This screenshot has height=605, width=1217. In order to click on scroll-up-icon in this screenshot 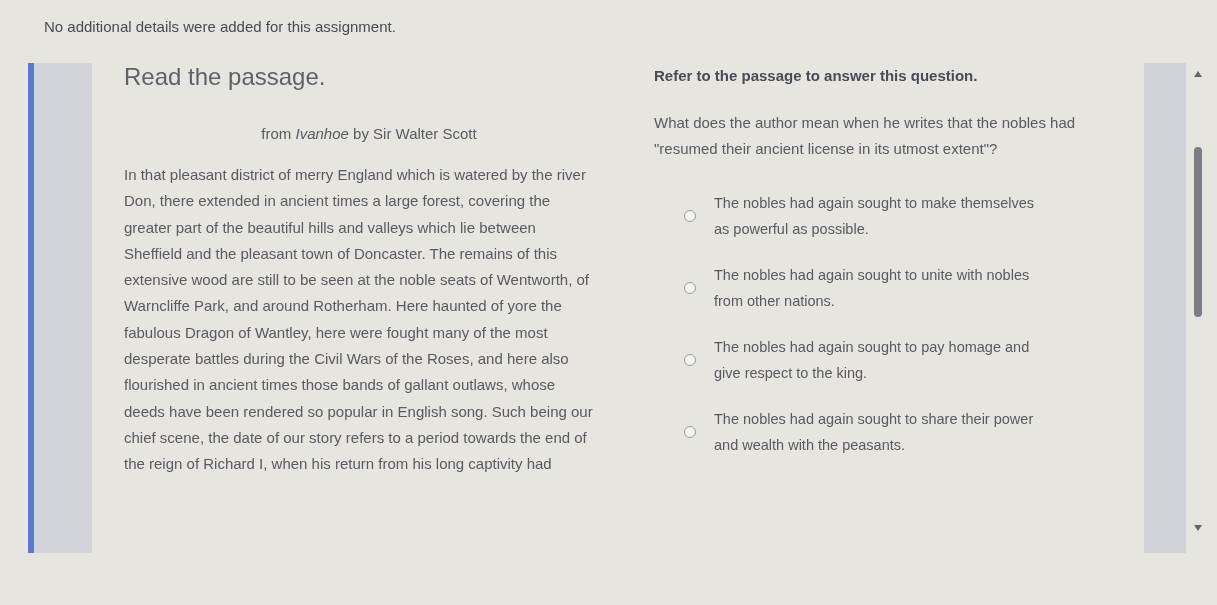, I will do `click(1198, 74)`.